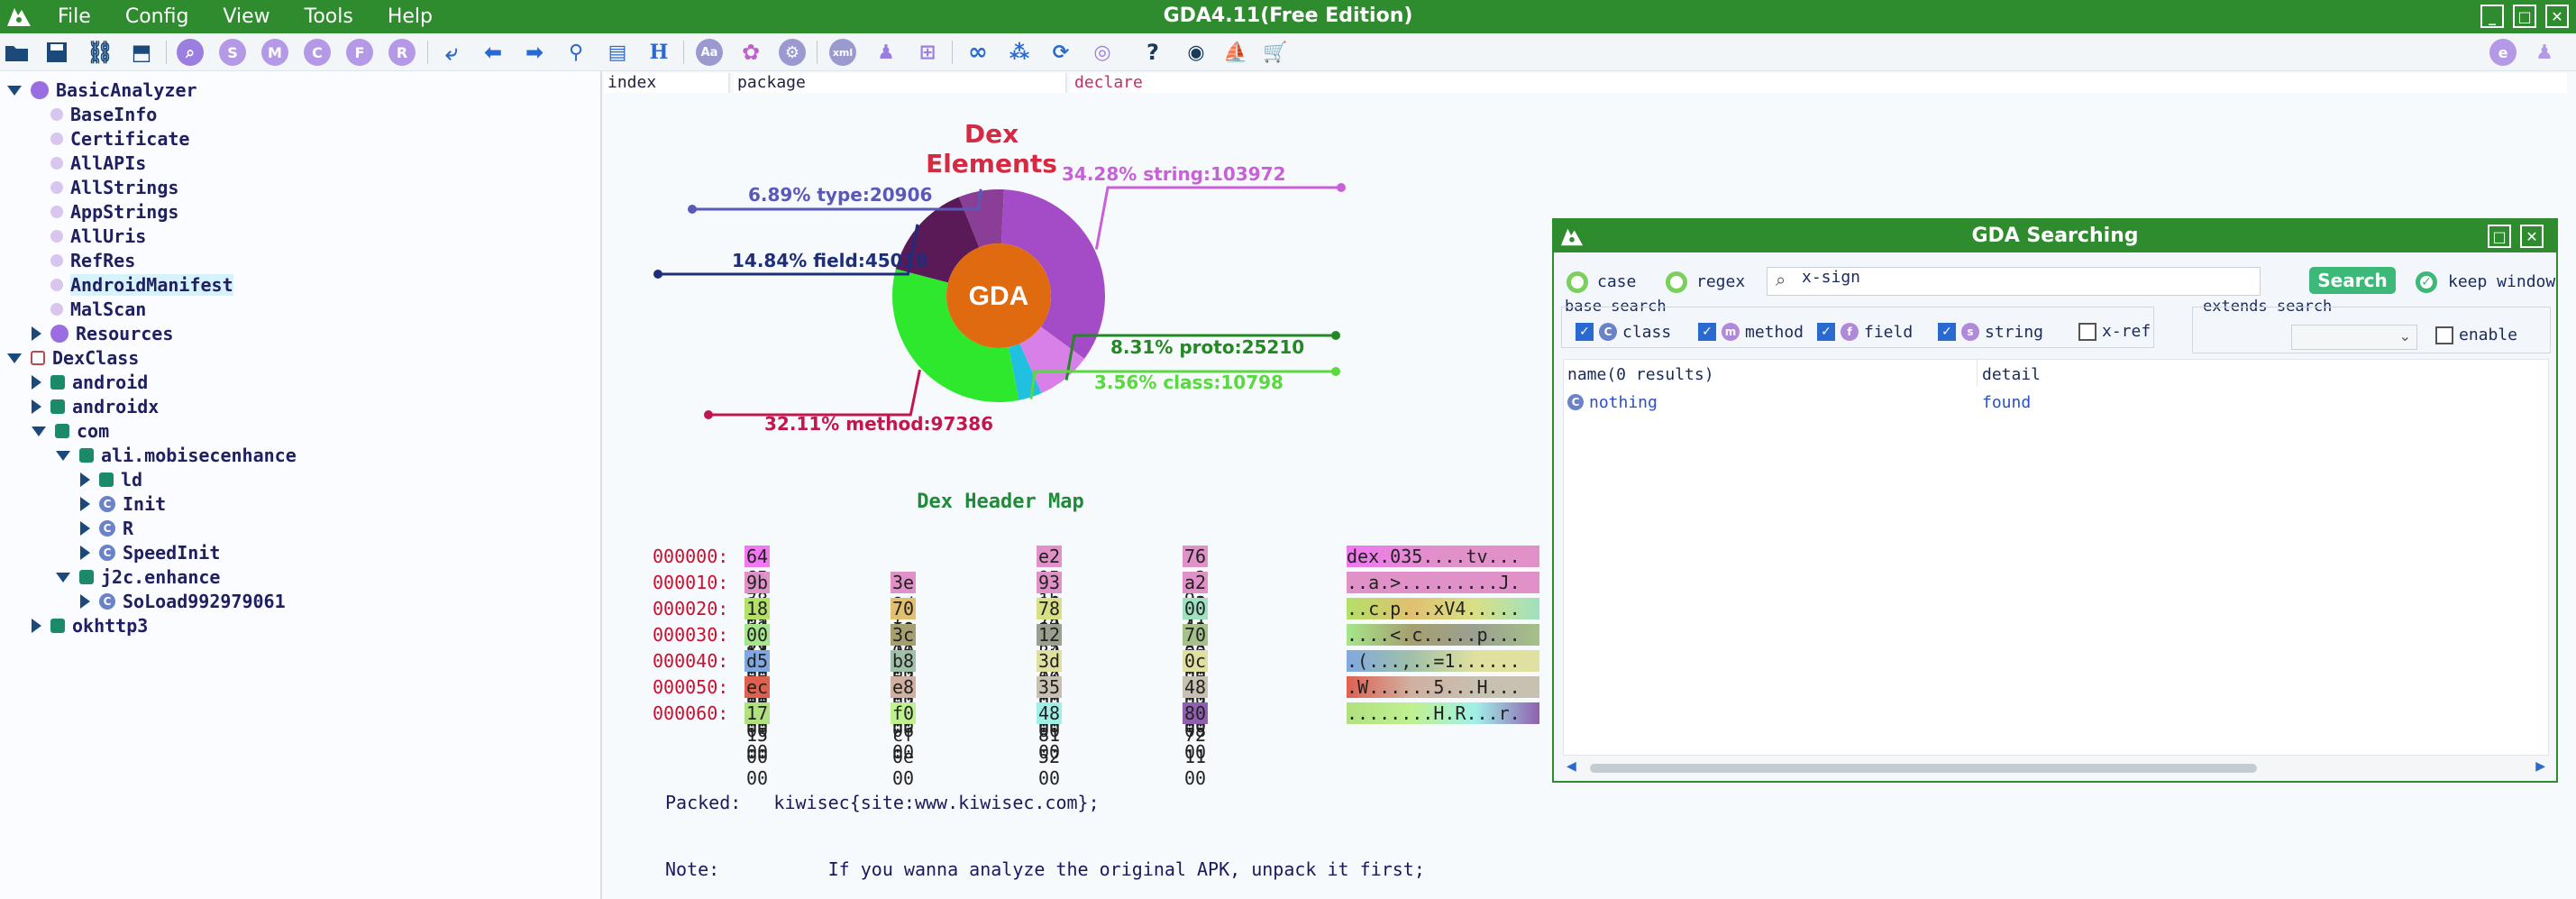 The image size is (2576, 899). Describe the element at coordinates (2524, 16) in the screenshot. I see `maximize-button: □` at that location.